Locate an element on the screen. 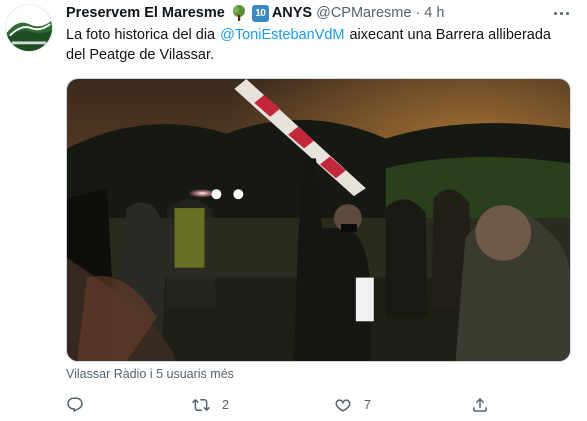  like-button: 7 is located at coordinates (352, 405).